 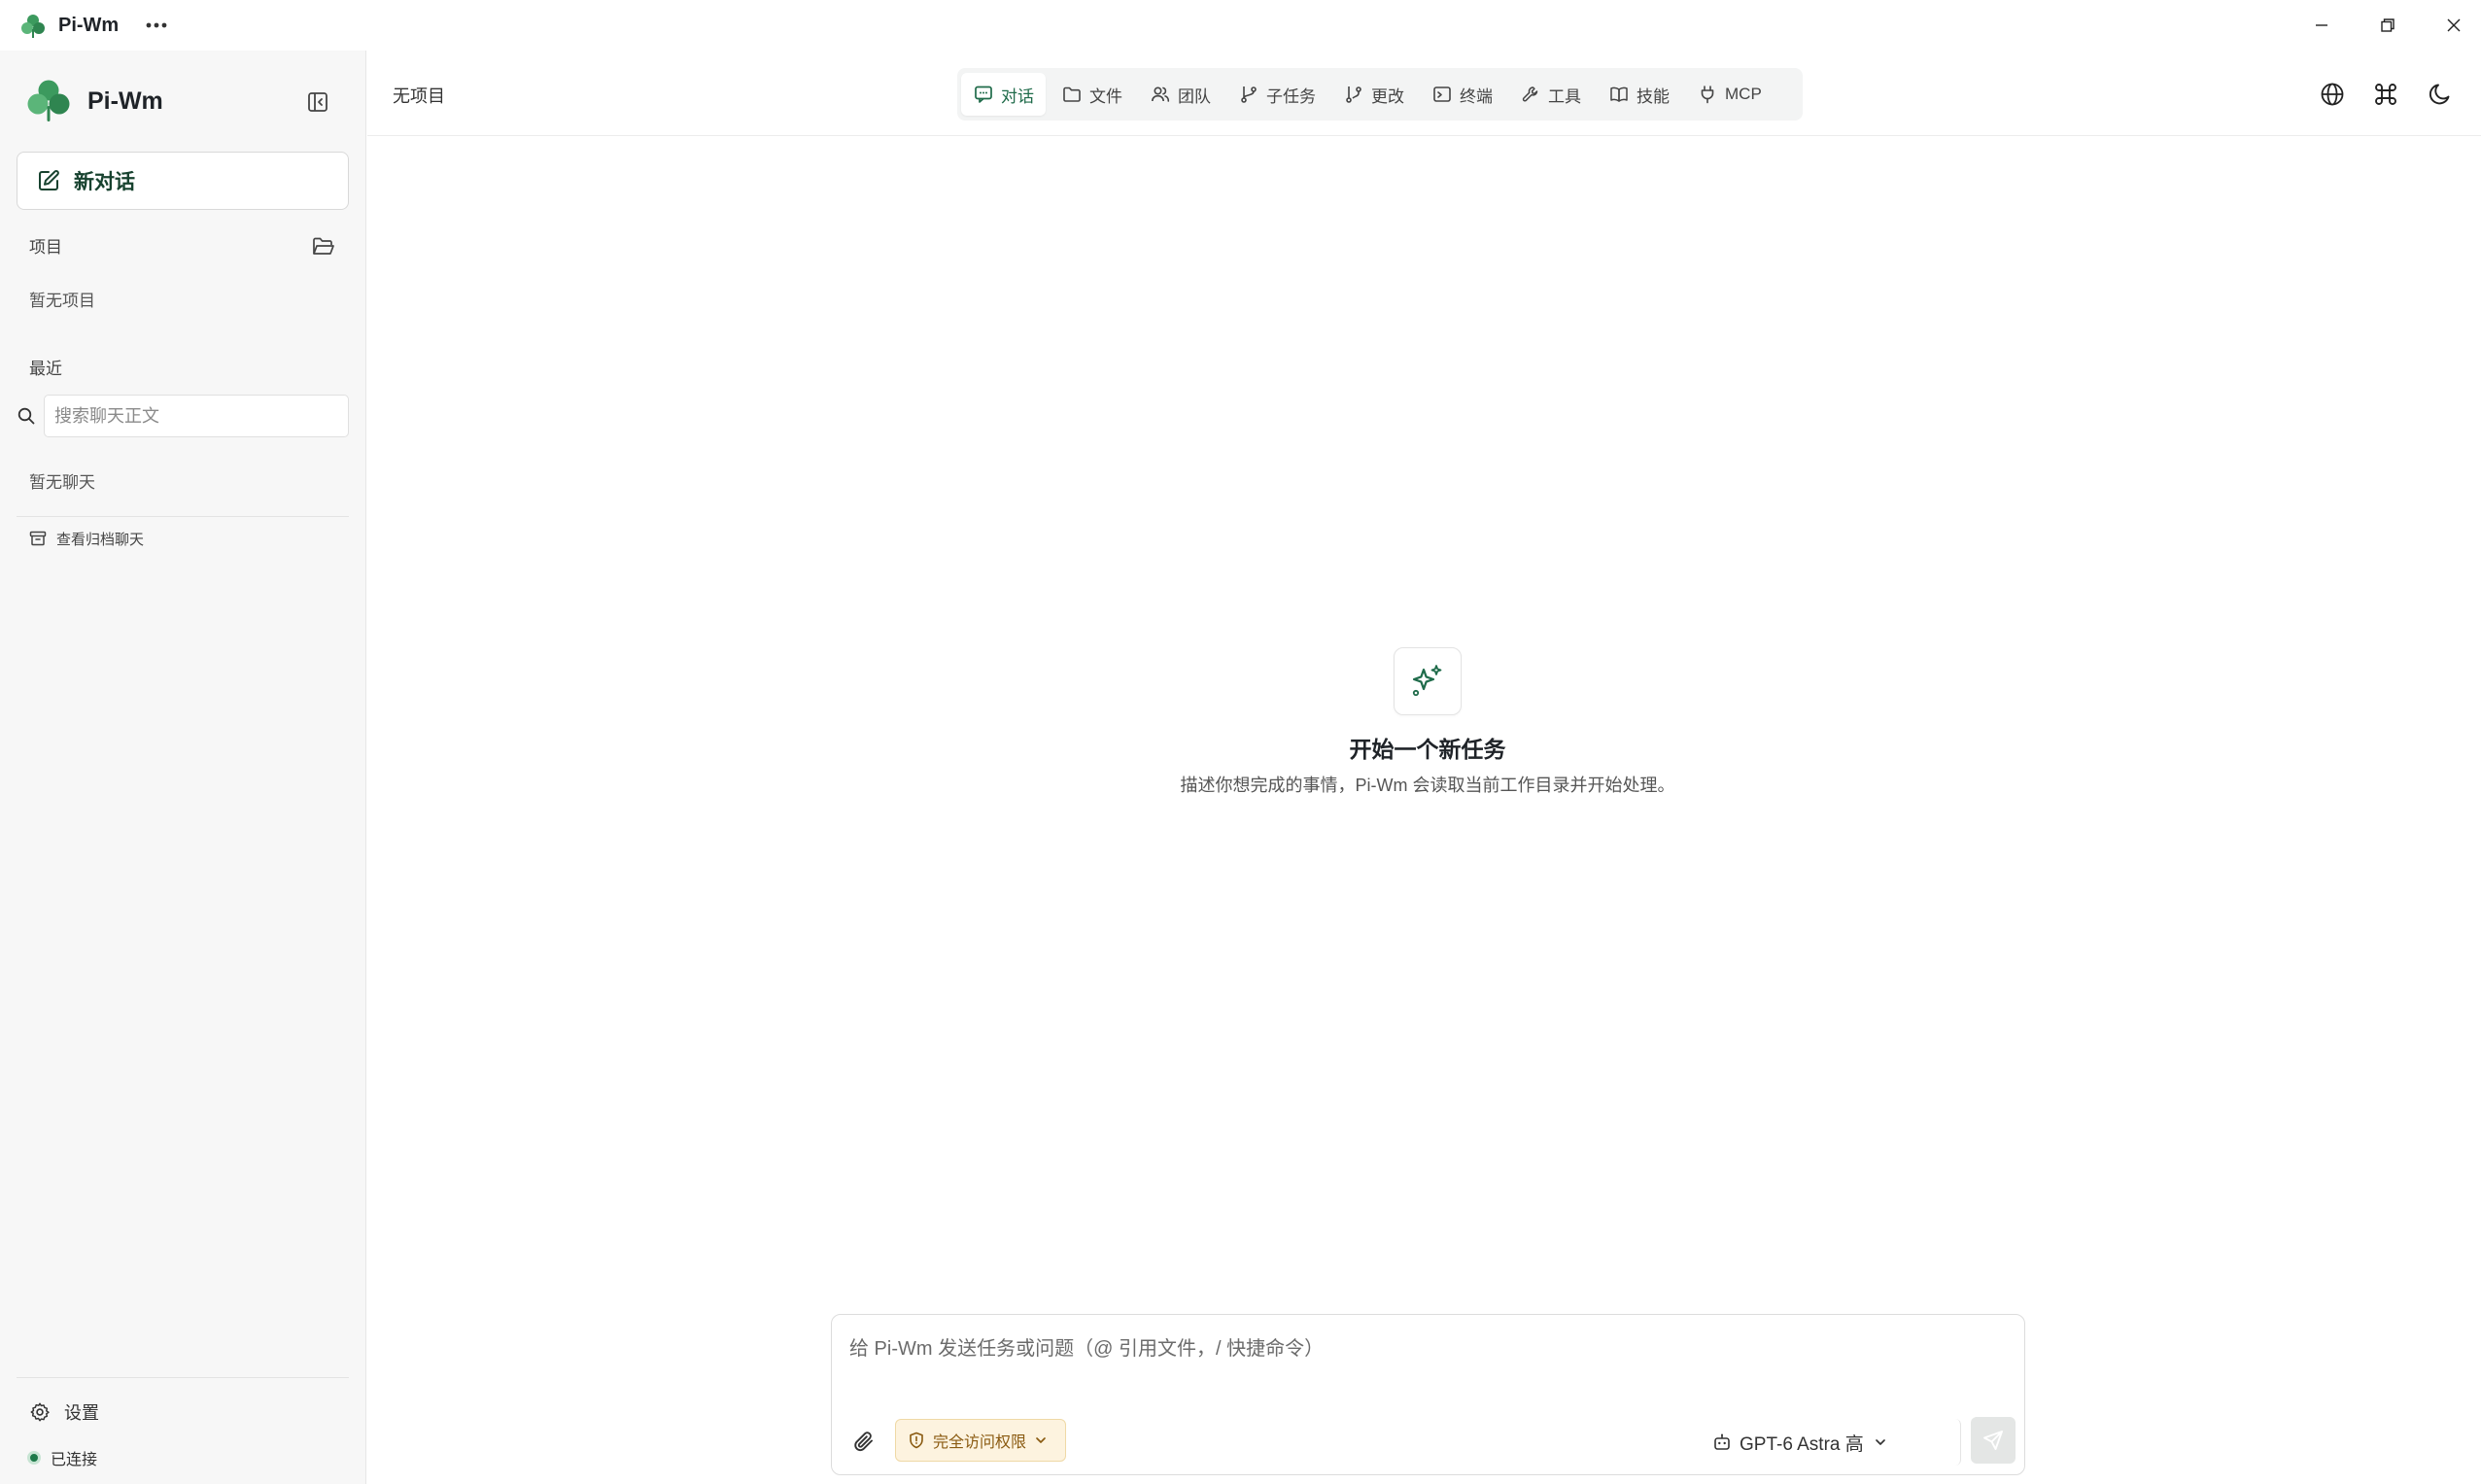 What do you see at coordinates (196, 416) in the screenshot?
I see `search-chat-input` at bounding box center [196, 416].